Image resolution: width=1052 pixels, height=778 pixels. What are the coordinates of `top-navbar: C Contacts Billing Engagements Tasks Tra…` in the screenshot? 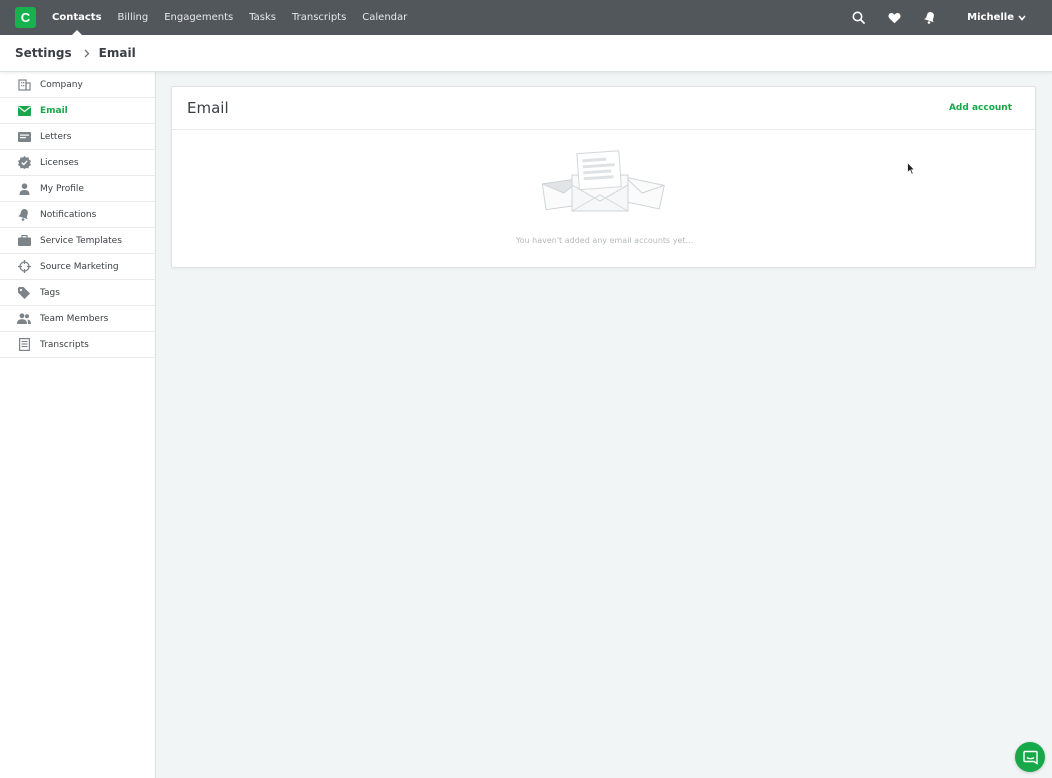 It's located at (526, 17).